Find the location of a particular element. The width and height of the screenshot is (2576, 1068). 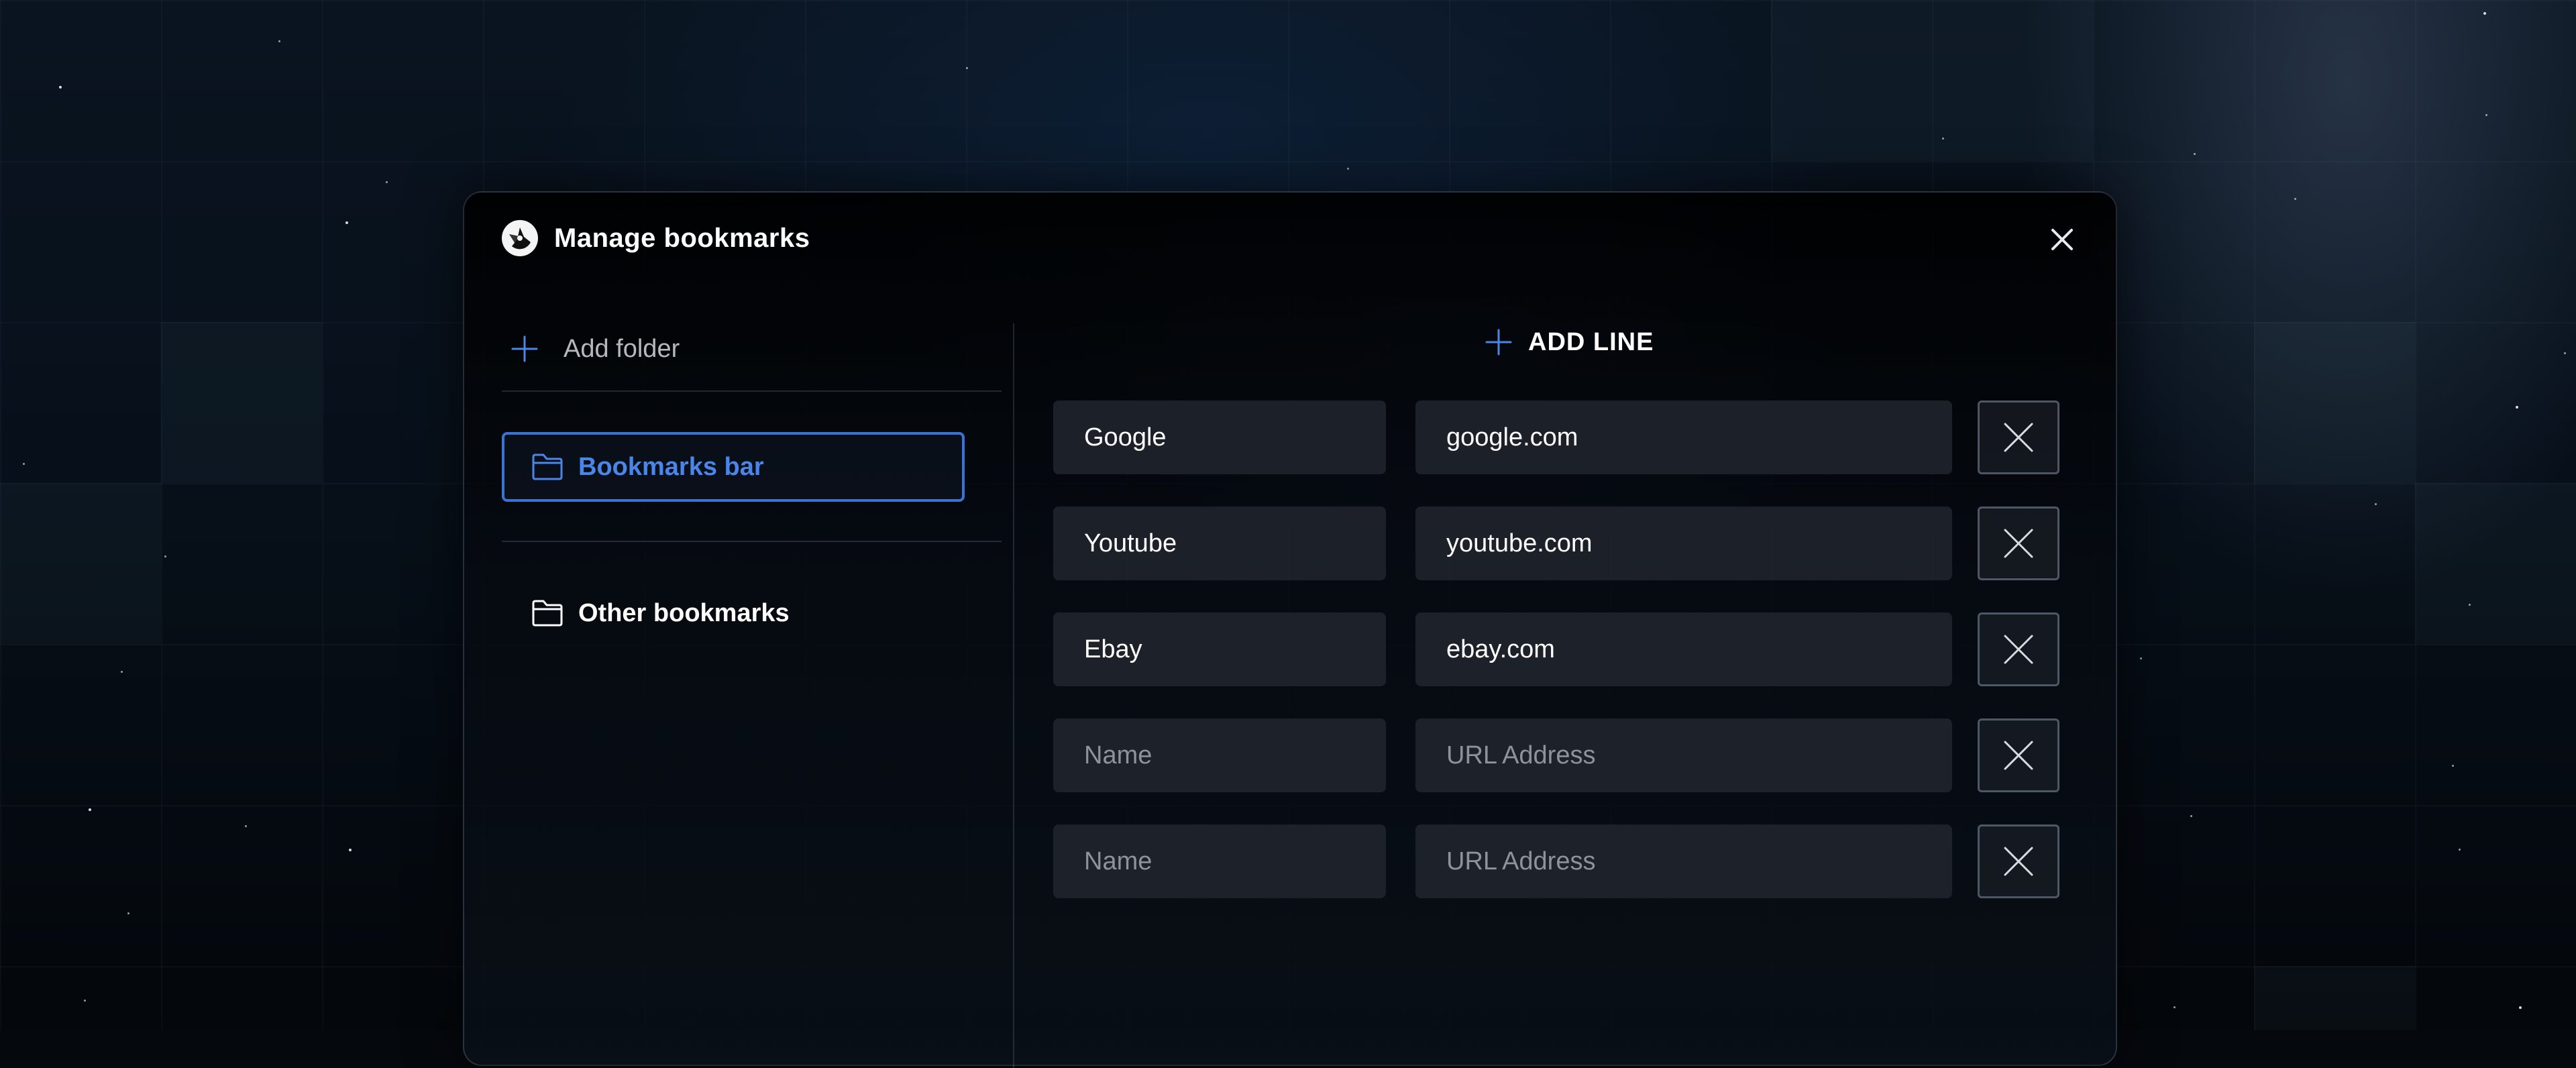

close-icon is located at coordinates (2062, 239).